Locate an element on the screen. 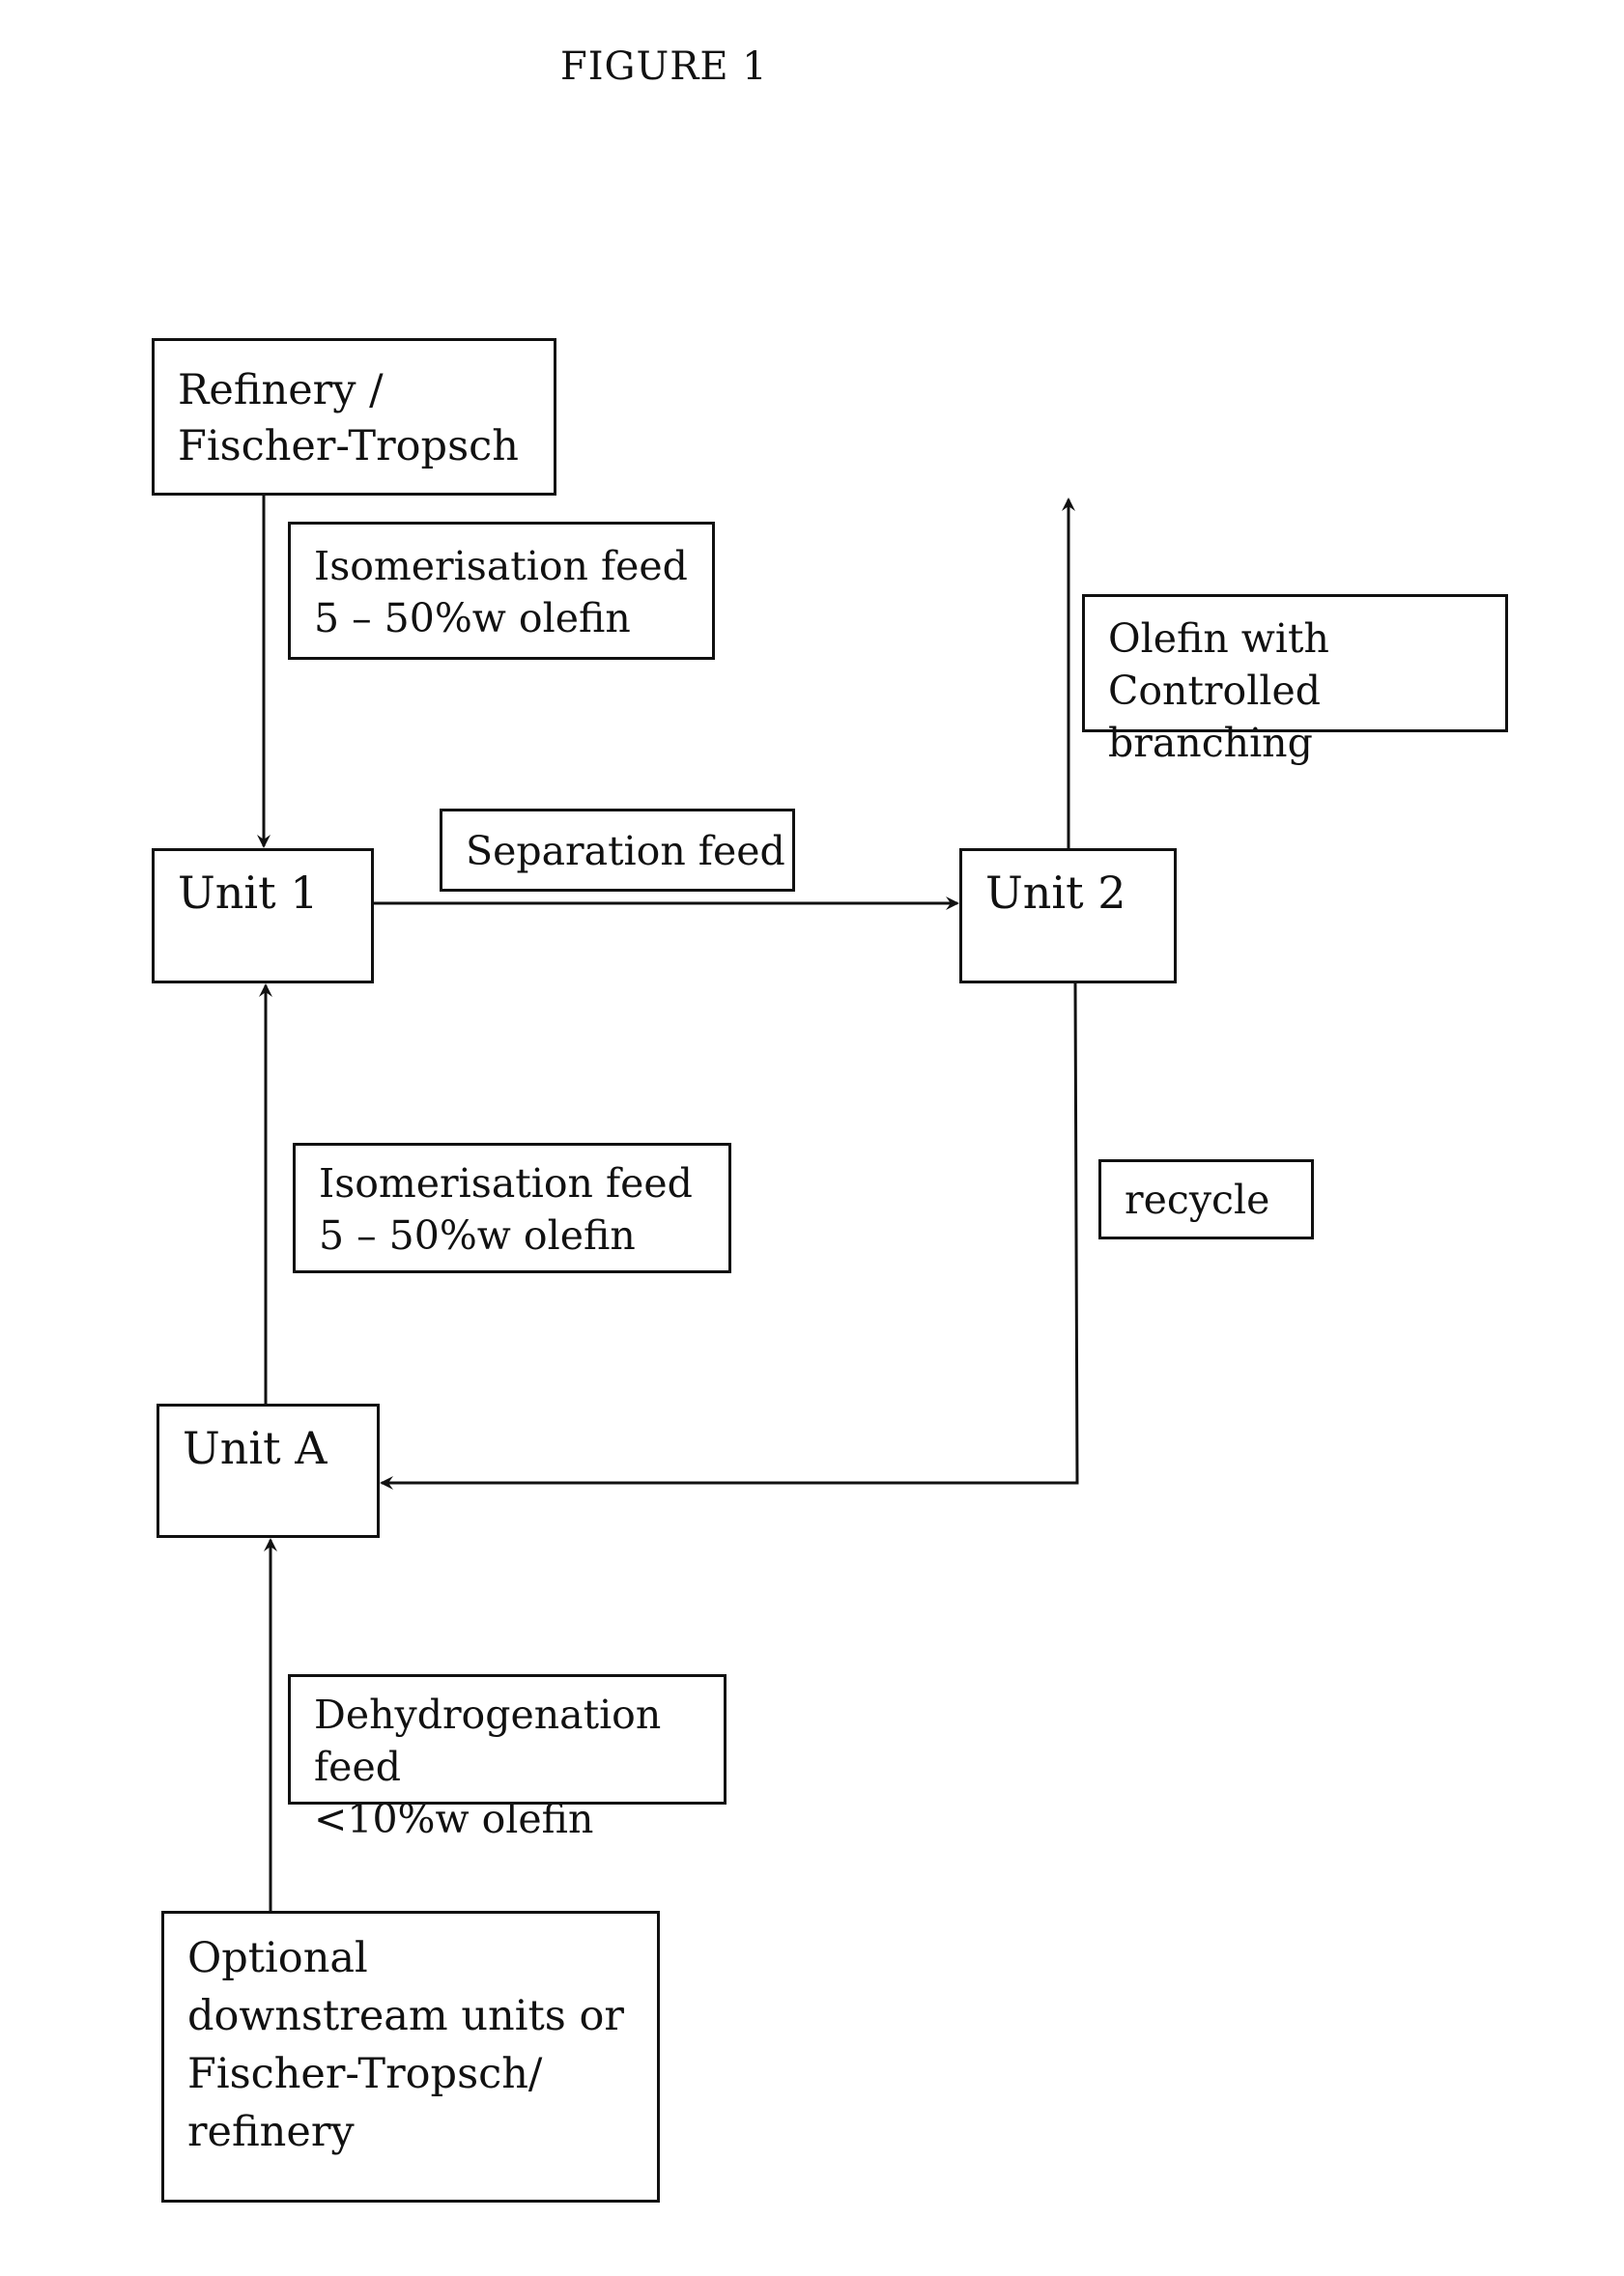  label-olefin-controlled-branching: Olefin with Controlled branching is located at coordinates (1295, 680).